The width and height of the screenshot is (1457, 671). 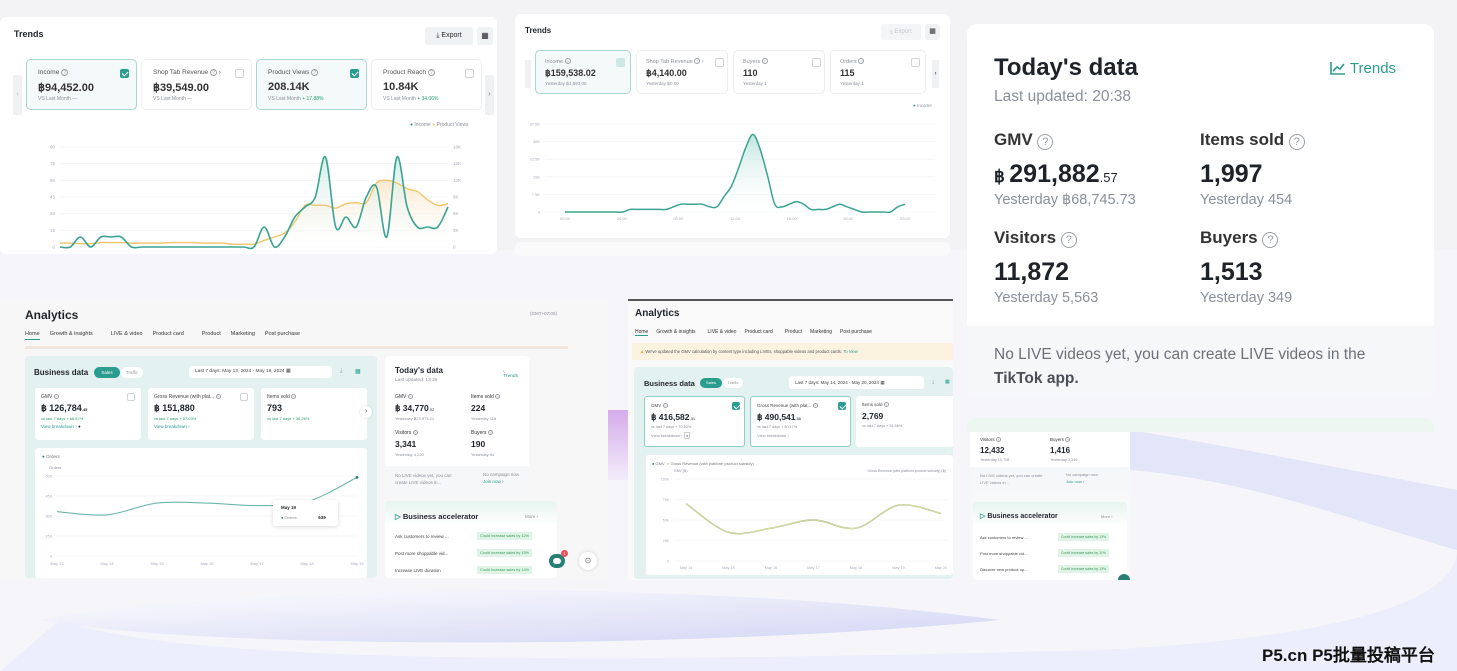 What do you see at coordinates (305, 513) in the screenshot?
I see `chart-tooltip: May 19 ● Orders 639` at bounding box center [305, 513].